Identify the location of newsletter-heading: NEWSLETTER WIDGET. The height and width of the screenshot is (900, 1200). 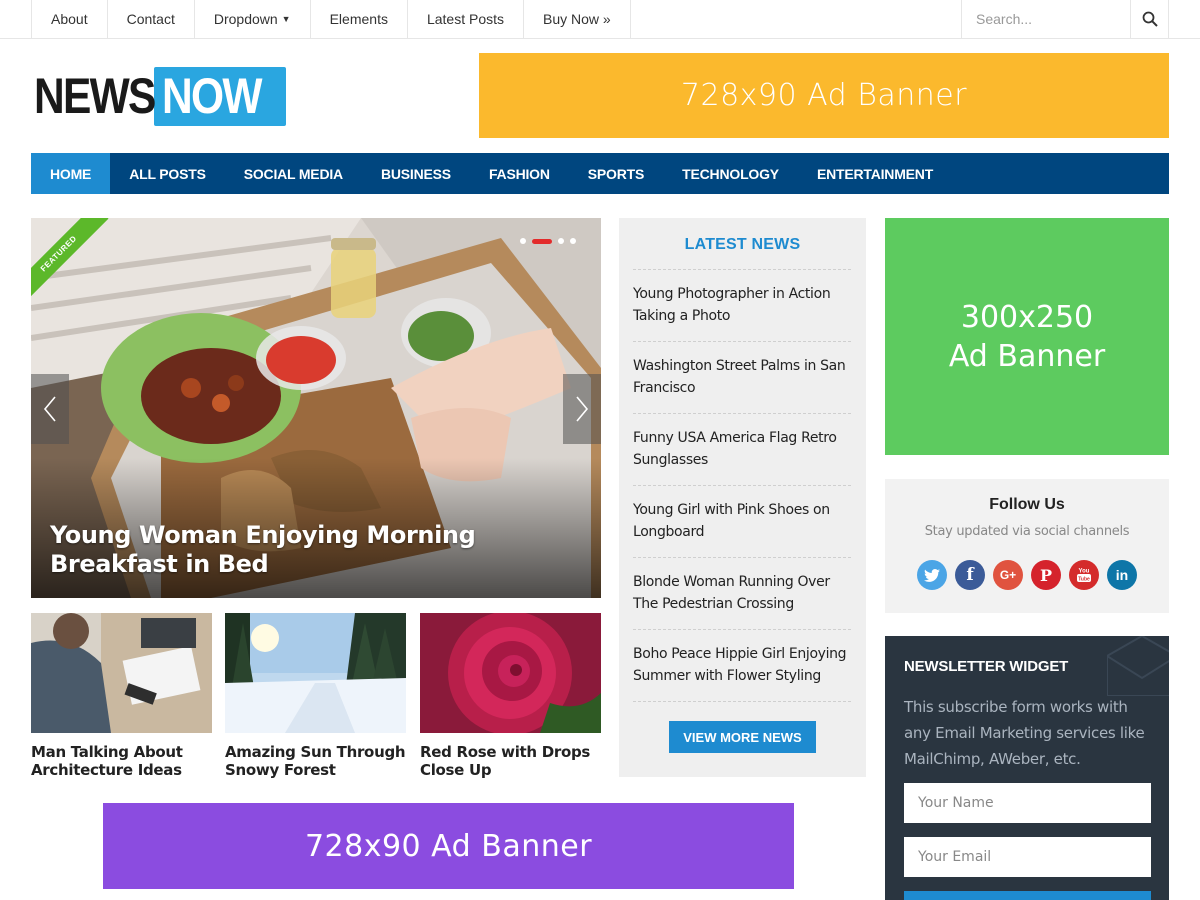
(986, 666).